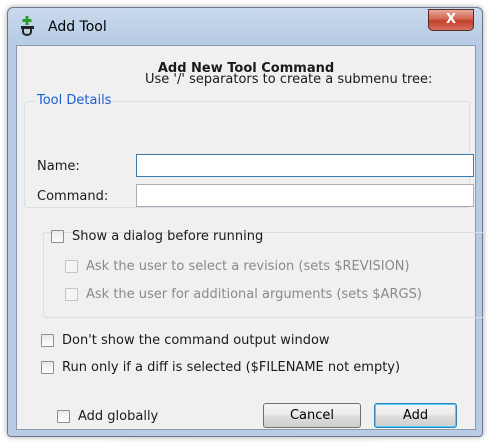 The image size is (488, 446). I want to click on name-label: Name:, so click(58, 166).